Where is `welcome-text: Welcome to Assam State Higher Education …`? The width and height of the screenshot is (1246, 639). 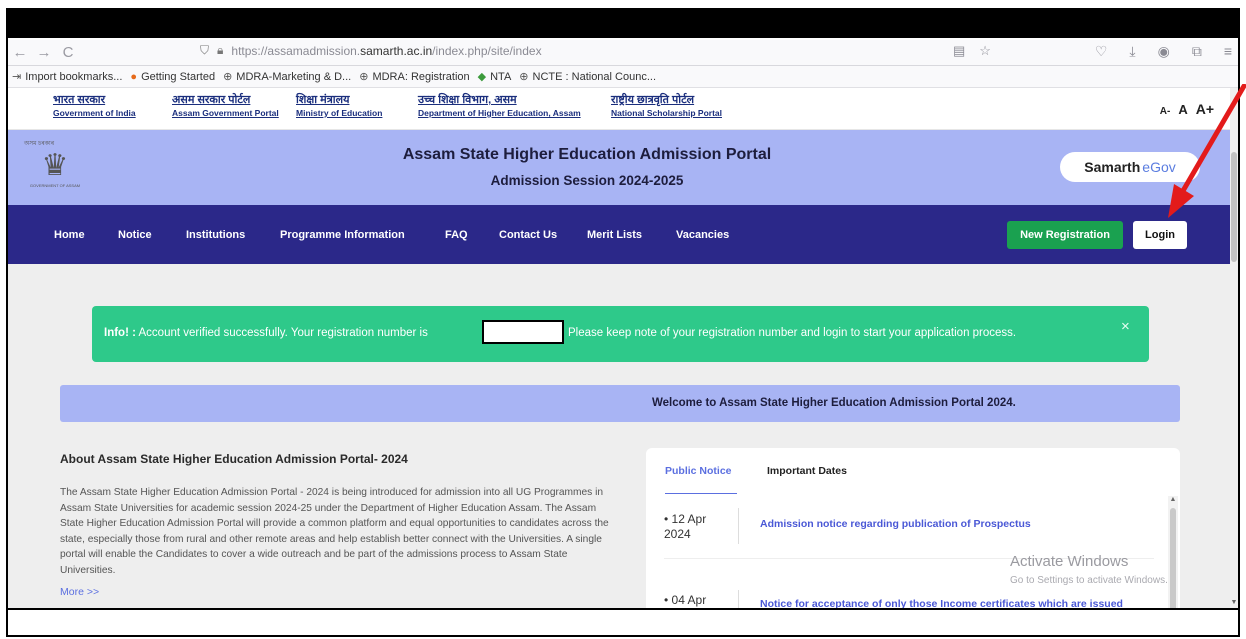 welcome-text: Welcome to Assam State Higher Education … is located at coordinates (834, 403).